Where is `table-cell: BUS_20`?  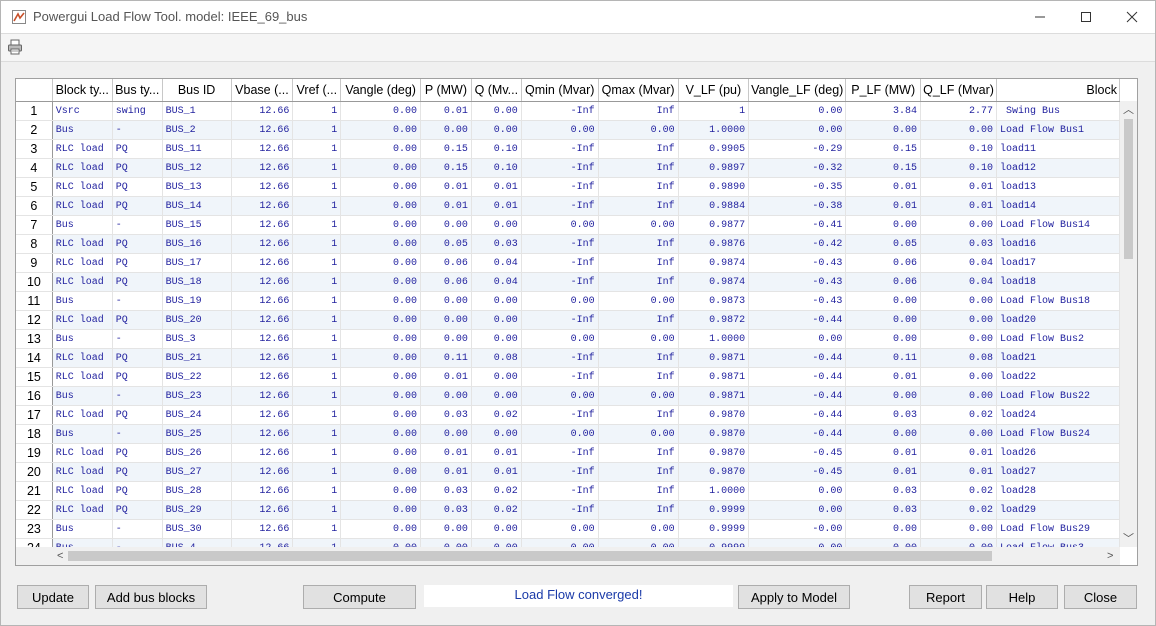 table-cell: BUS_20 is located at coordinates (197, 320).